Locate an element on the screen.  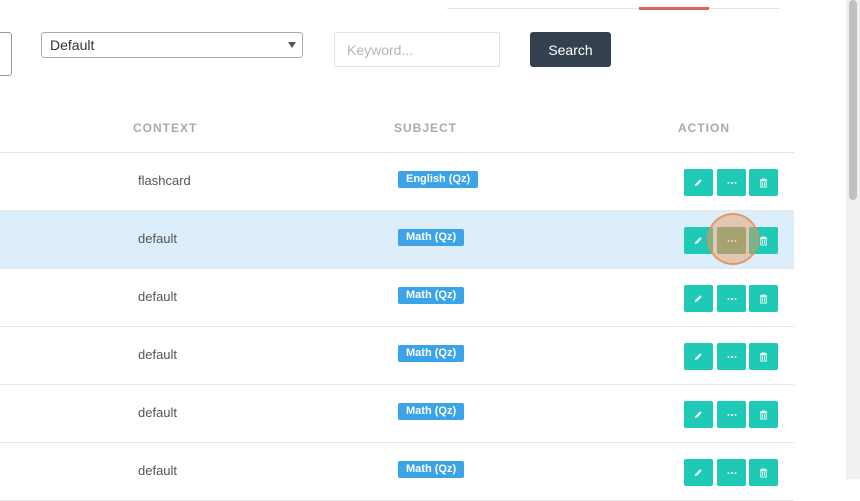
column-header-subject: SUBJECT is located at coordinates (426, 128).